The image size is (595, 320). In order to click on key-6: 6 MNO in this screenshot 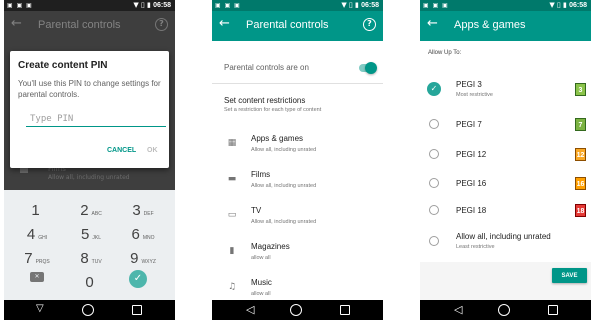, I will do `click(143, 234)`.